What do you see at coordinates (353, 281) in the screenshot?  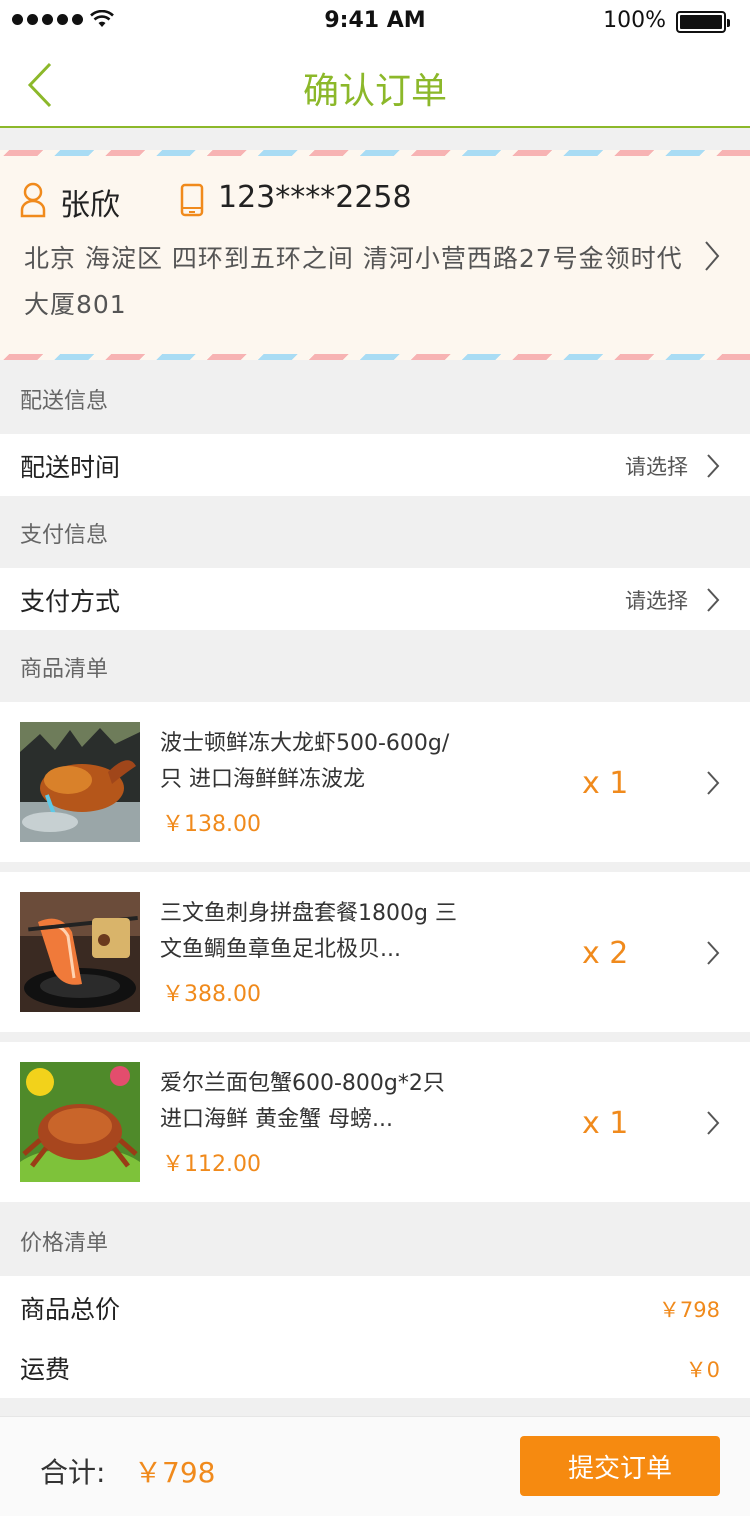 I see `address-line: 北京 海淀区 四环到五环之间 清河小营西路27号金领时代大厦801` at bounding box center [353, 281].